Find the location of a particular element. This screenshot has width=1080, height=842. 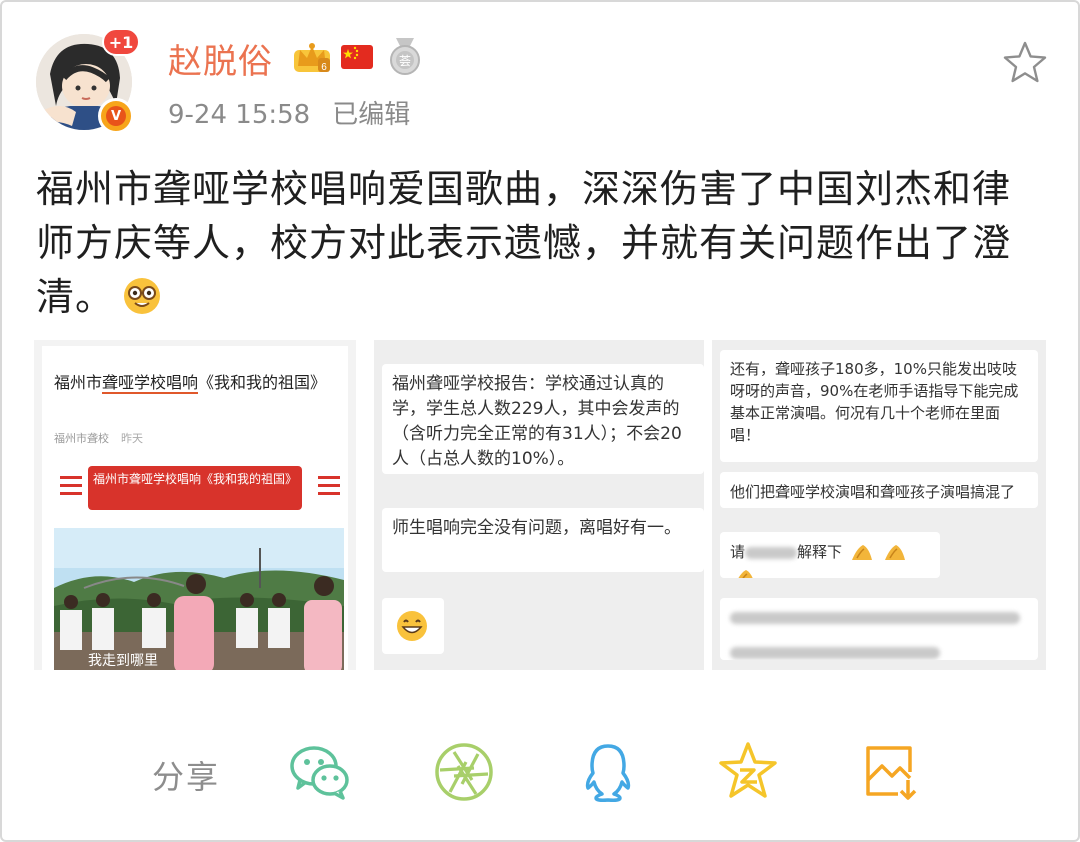

article-source: 福州市聋校 昨天 is located at coordinates (98, 438).